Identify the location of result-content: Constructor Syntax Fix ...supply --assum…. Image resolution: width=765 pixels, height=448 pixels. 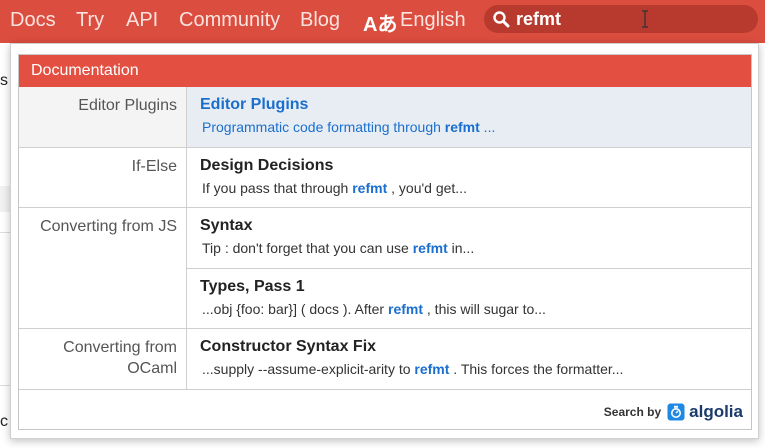
(470, 357).